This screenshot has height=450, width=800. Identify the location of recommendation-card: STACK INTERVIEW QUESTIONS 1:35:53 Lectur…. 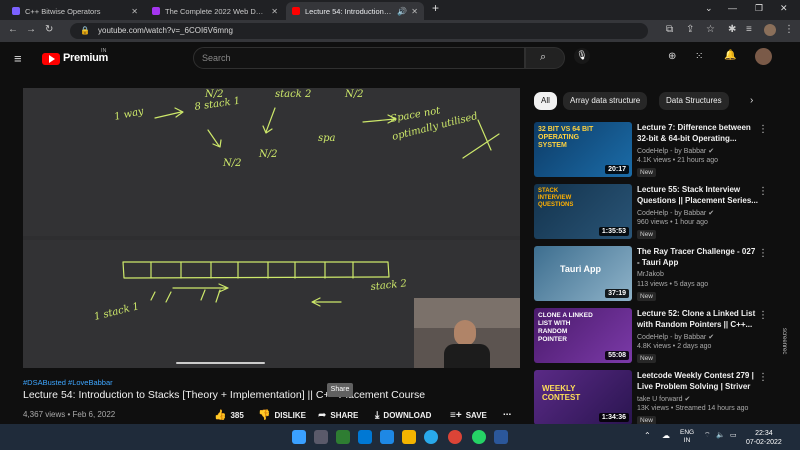
(654, 213).